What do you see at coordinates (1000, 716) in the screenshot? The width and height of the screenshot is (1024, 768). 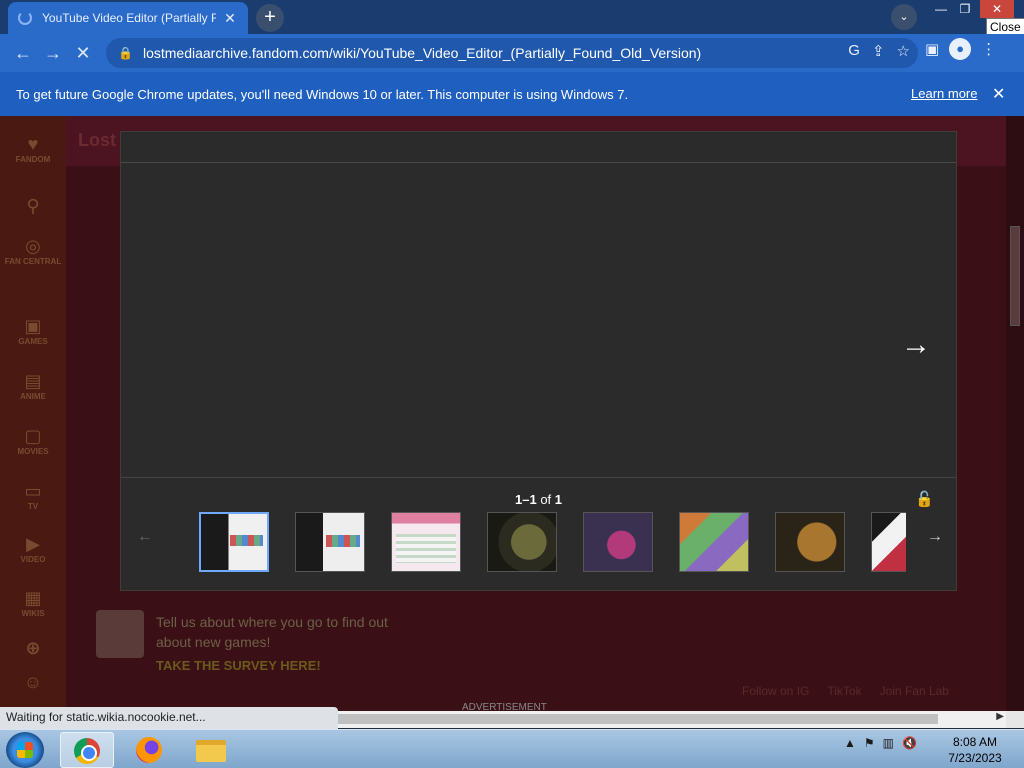 I see `scroll-right-arrow-icon: ▶` at bounding box center [1000, 716].